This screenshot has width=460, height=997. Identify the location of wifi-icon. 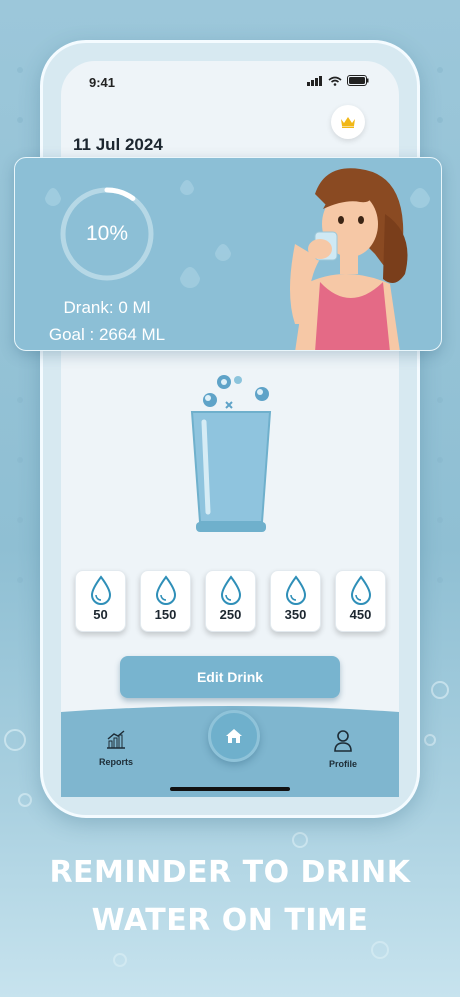
(335, 81).